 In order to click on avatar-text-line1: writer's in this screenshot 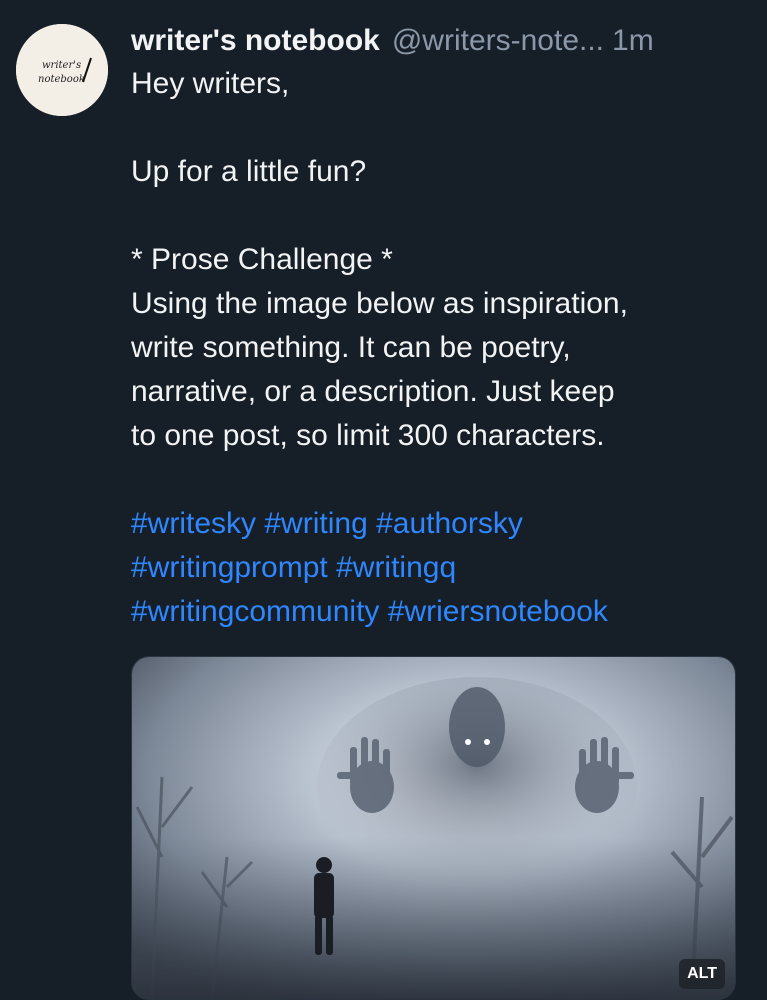, I will do `click(61, 65)`.